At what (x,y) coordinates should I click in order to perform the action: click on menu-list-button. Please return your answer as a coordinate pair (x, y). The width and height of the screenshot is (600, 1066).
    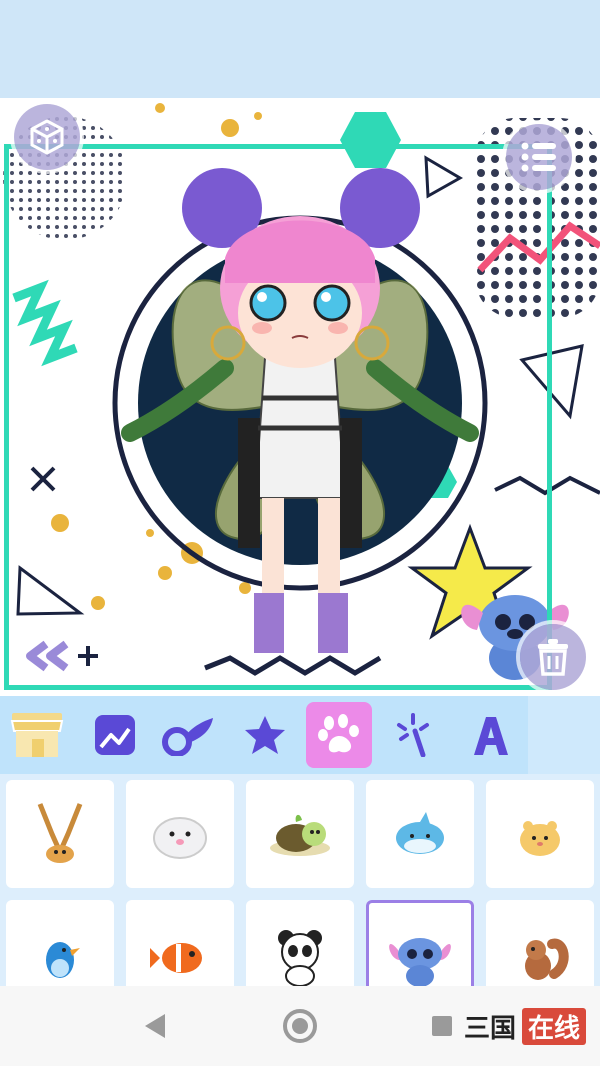
    Looking at the image, I should click on (539, 157).